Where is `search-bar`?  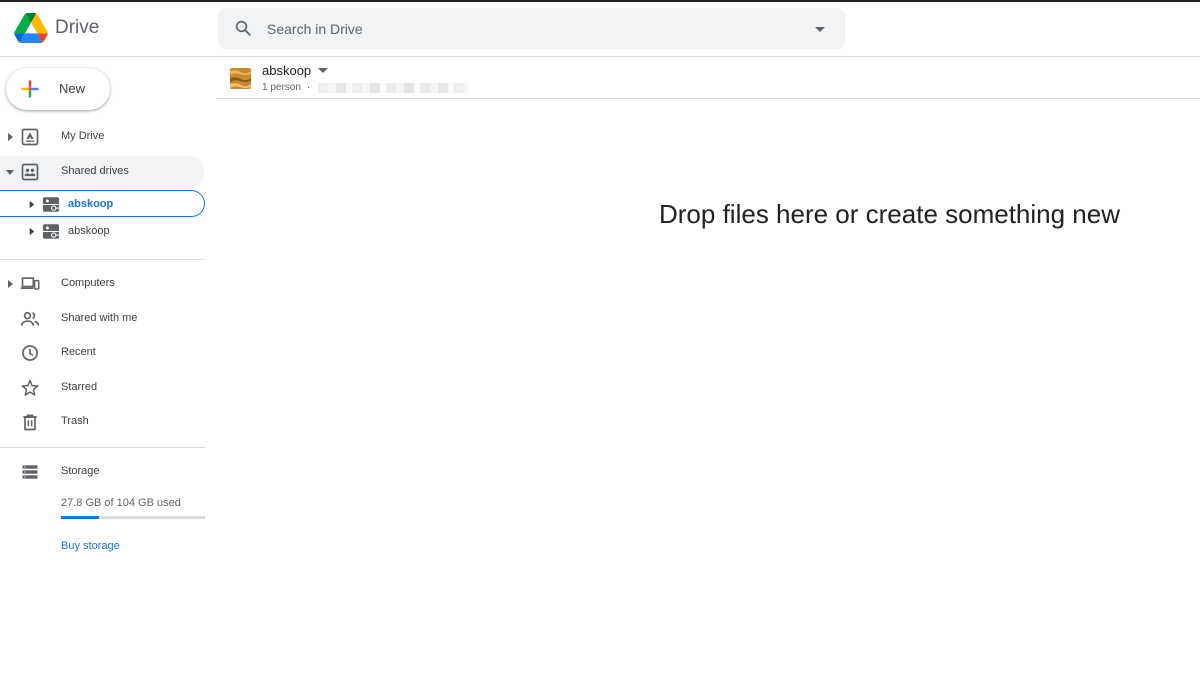
search-bar is located at coordinates (531, 28).